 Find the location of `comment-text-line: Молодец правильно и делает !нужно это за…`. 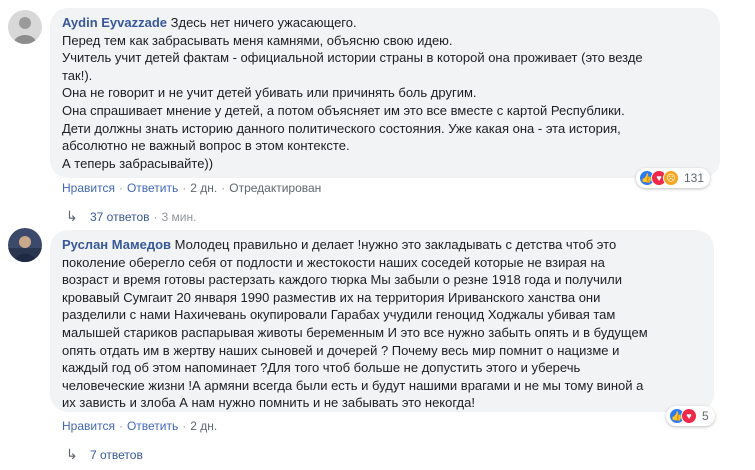

comment-text-line: Молодец правильно и делает !нужно это за… is located at coordinates (395, 244).